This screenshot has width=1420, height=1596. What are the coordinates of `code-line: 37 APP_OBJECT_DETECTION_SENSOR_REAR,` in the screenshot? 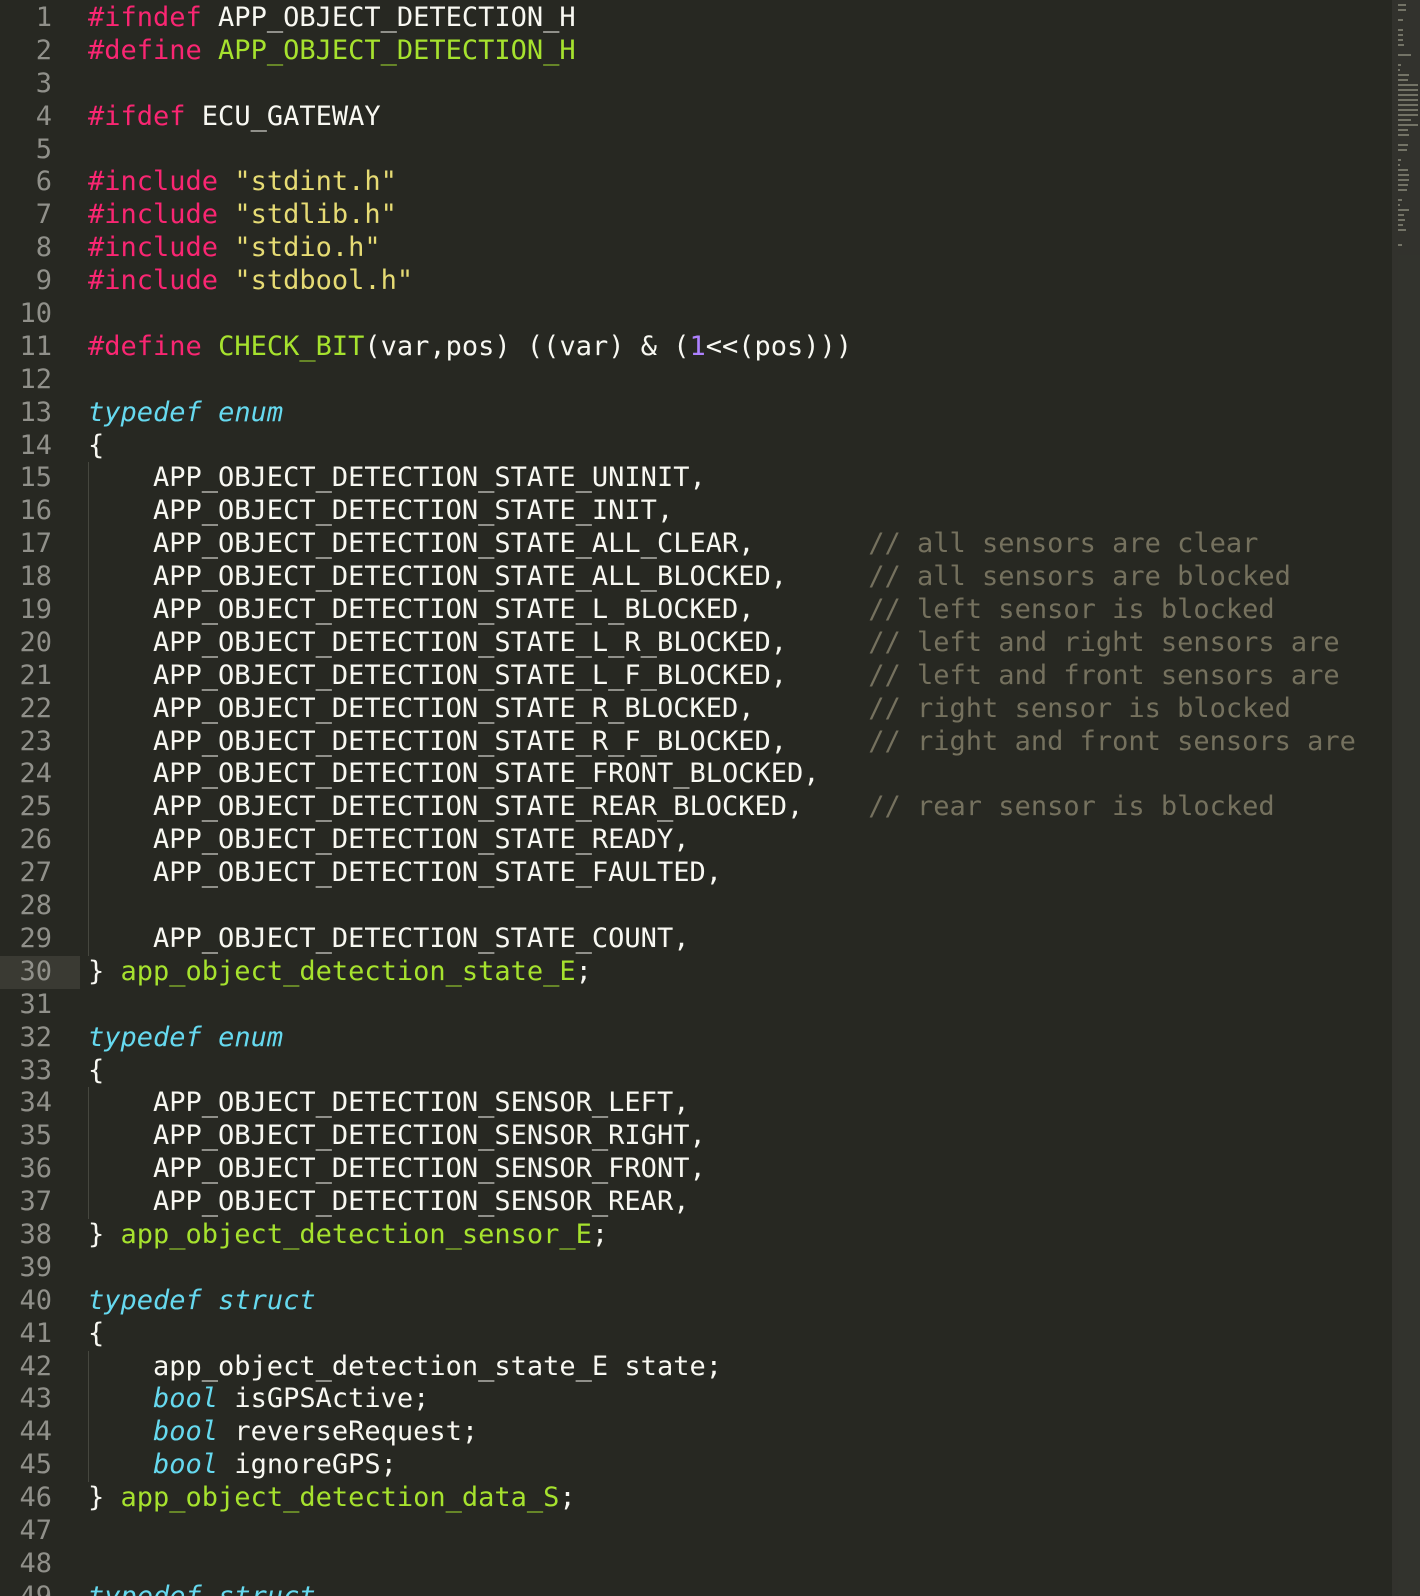 It's located at (700, 1202).